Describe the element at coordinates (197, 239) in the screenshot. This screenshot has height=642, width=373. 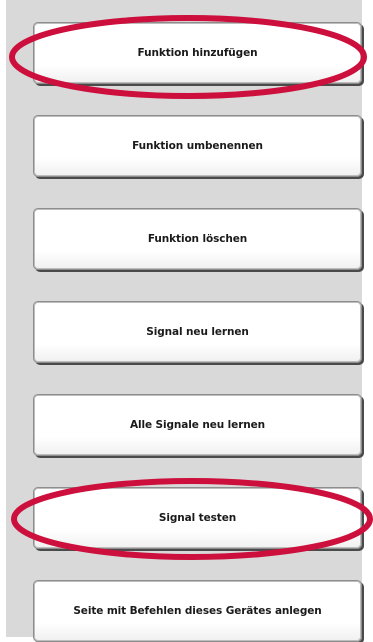
I see `delete-function-button: Funktion löschen` at that location.